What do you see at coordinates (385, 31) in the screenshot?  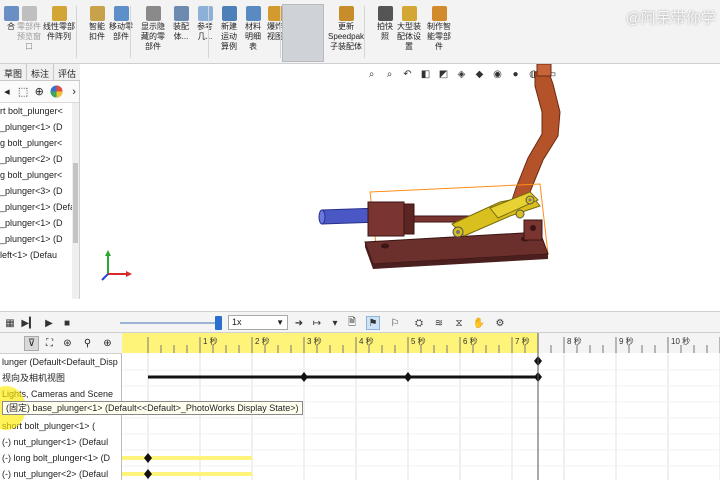 I see `ribbon-button-label: 拍快 照` at bounding box center [385, 31].